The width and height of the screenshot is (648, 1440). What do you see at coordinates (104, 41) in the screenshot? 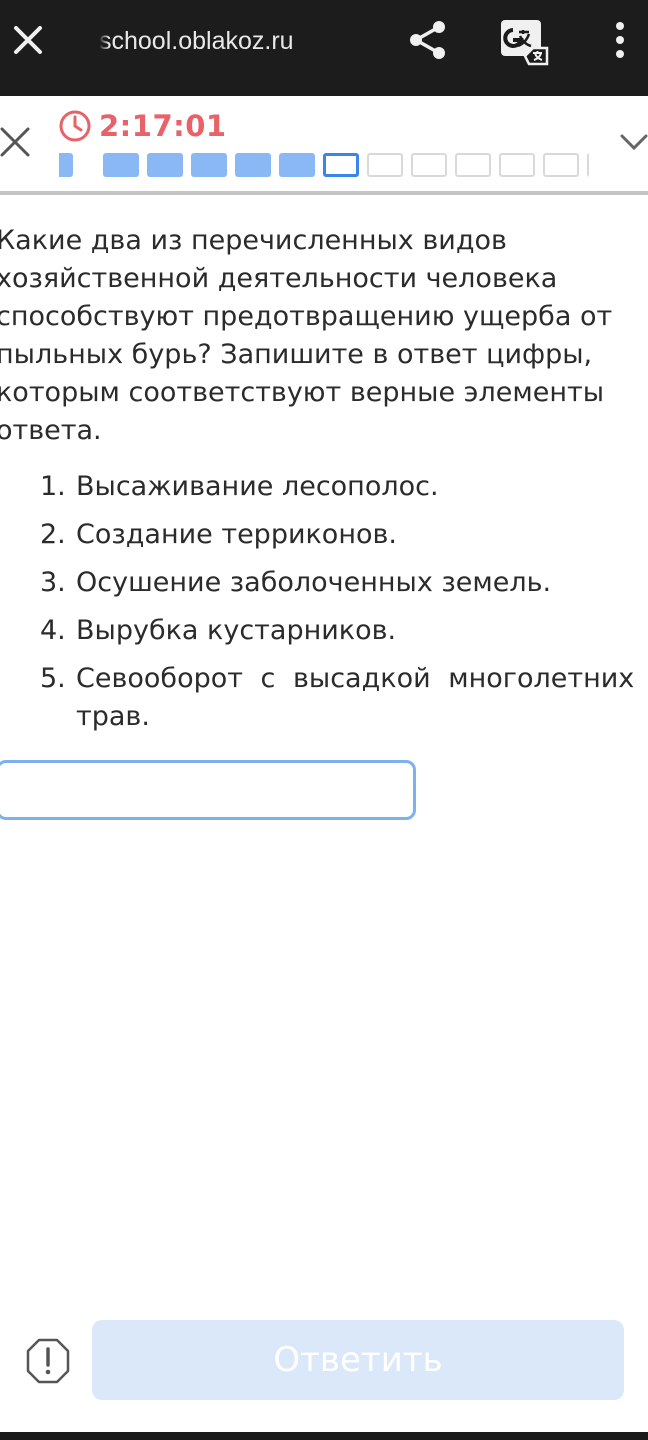
I see `url-fade` at bounding box center [104, 41].